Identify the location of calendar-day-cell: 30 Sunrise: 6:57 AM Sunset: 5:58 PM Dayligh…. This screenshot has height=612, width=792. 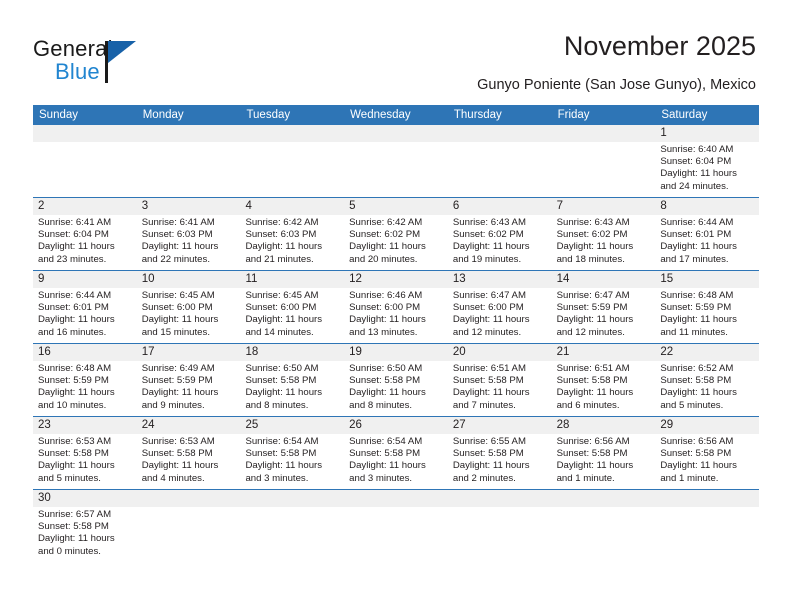
(85, 526).